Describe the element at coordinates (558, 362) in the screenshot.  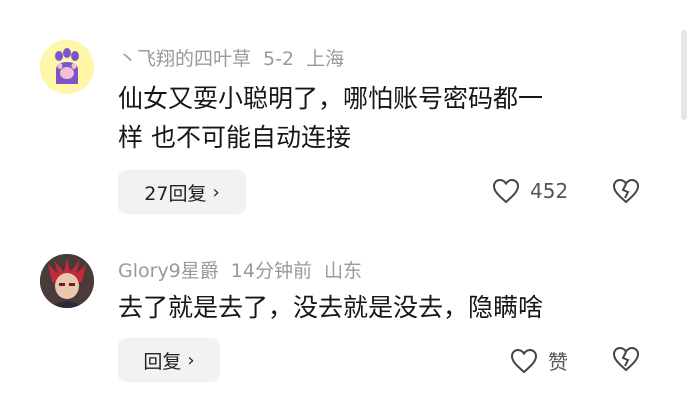
I see `like-count: 赞` at that location.